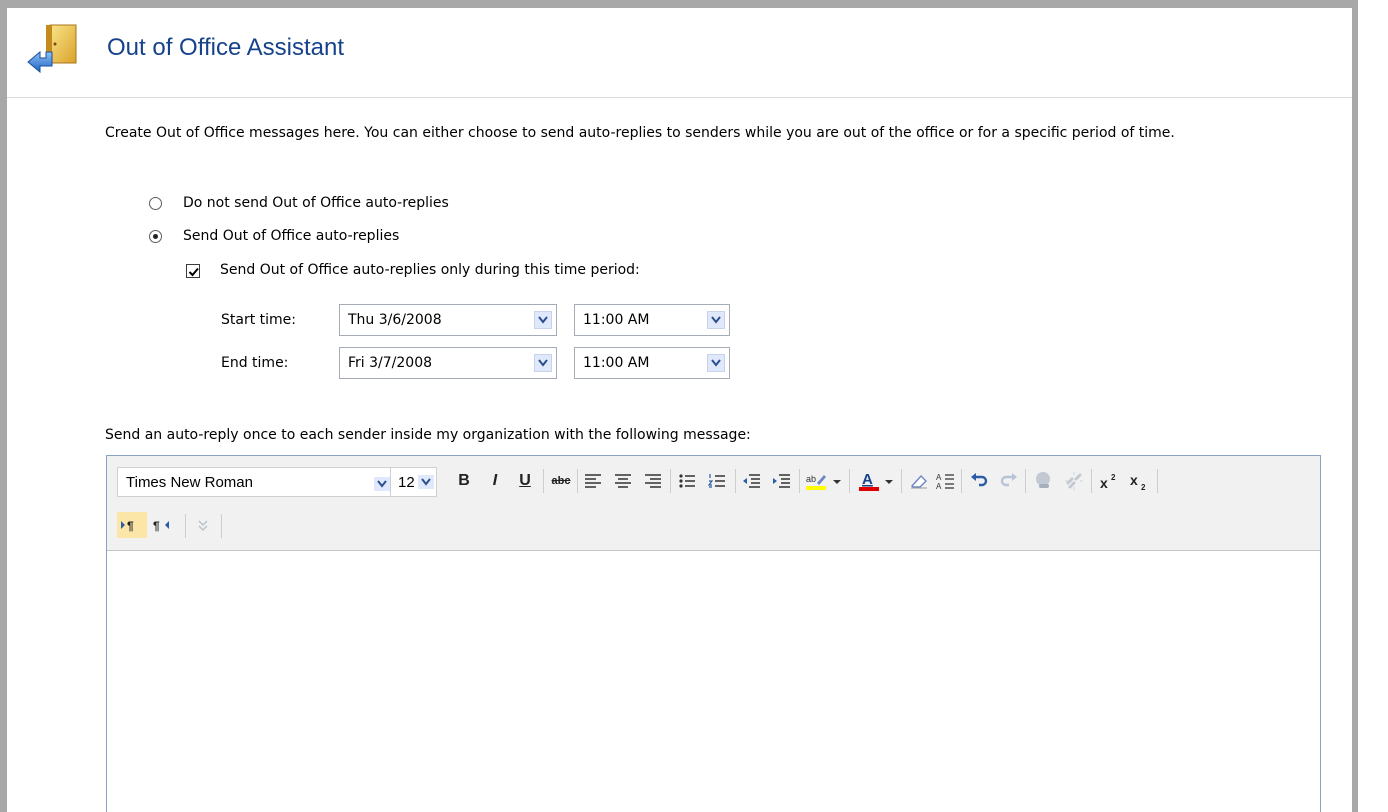 The image size is (1388, 812). I want to click on end-date-select: Fri 3/7/2008, so click(448, 363).